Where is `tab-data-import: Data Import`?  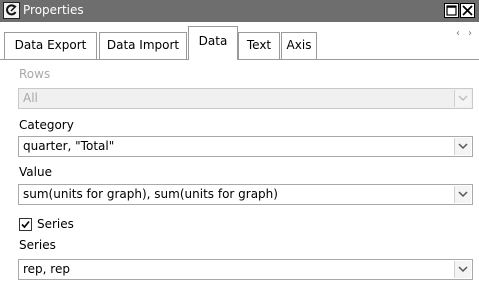 tab-data-import: Data Import is located at coordinates (143, 45).